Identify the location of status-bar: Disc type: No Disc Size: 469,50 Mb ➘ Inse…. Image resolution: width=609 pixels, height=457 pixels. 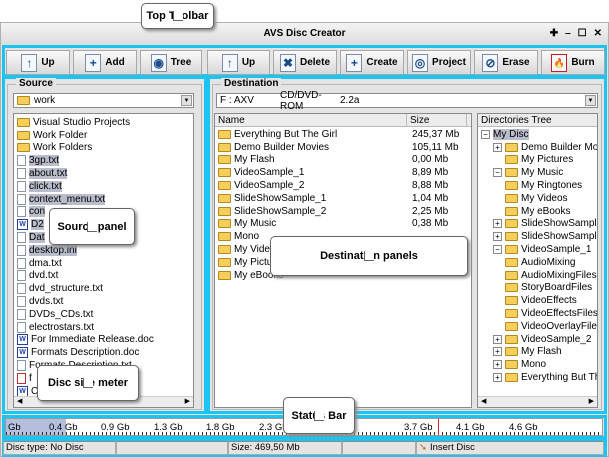
(303, 448).